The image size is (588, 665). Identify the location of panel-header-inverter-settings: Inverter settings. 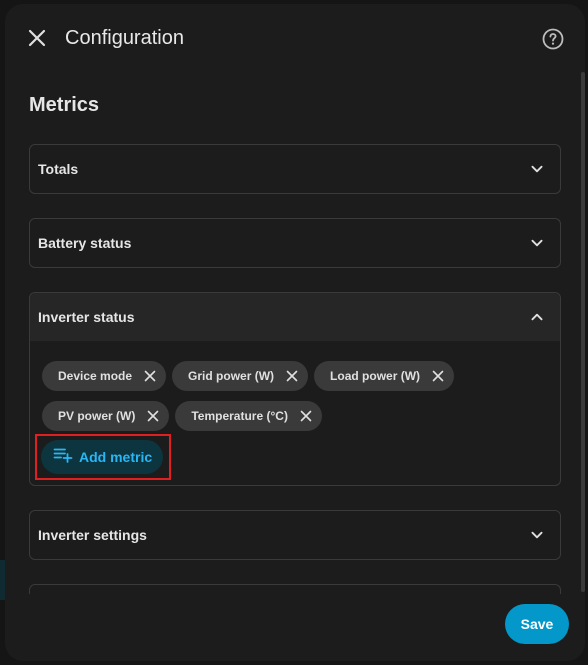
(295, 535).